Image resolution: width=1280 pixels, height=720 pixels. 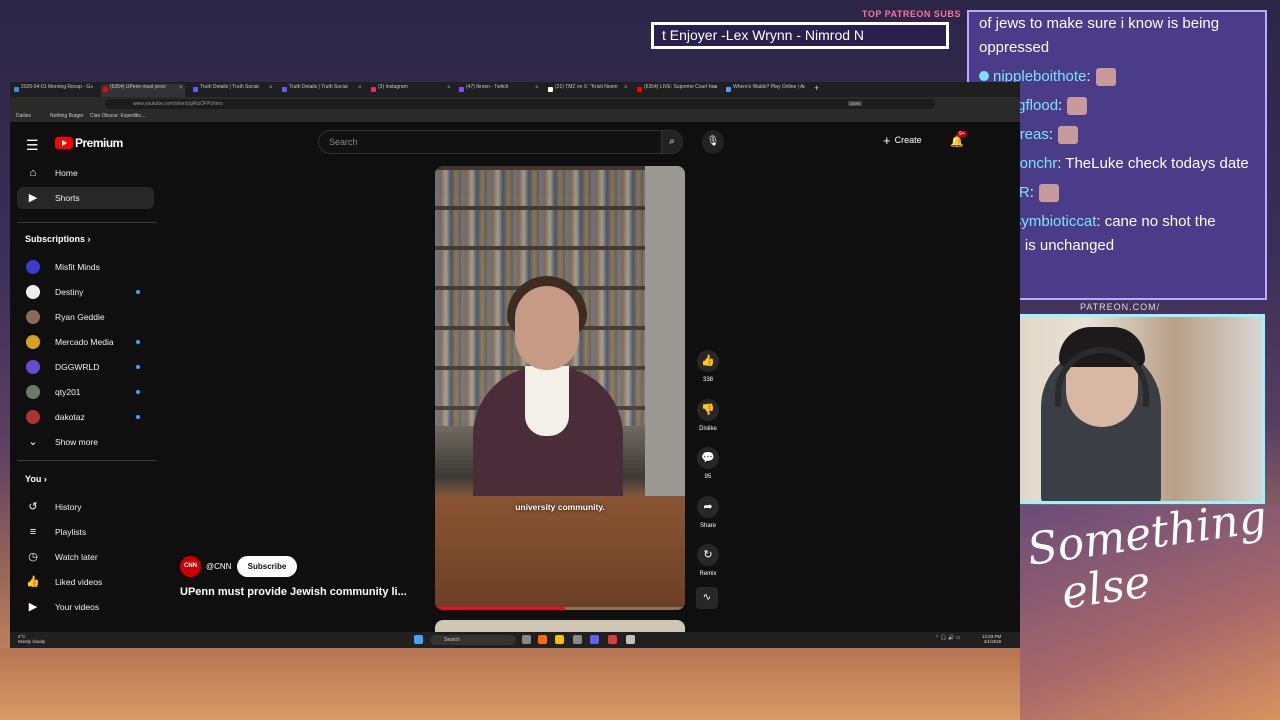 What do you see at coordinates (418, 639) in the screenshot?
I see `windows-start-icon` at bounding box center [418, 639].